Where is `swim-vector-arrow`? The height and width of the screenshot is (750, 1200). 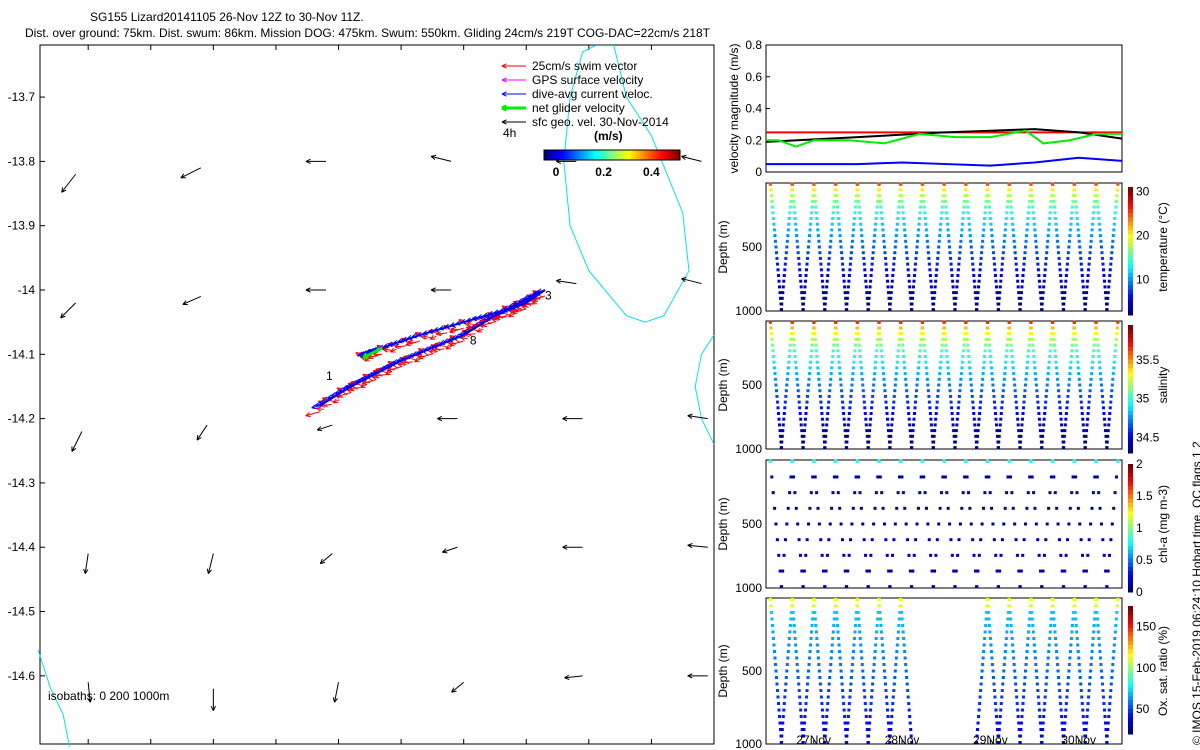
swim-vector-arrow is located at coordinates (312, 414).